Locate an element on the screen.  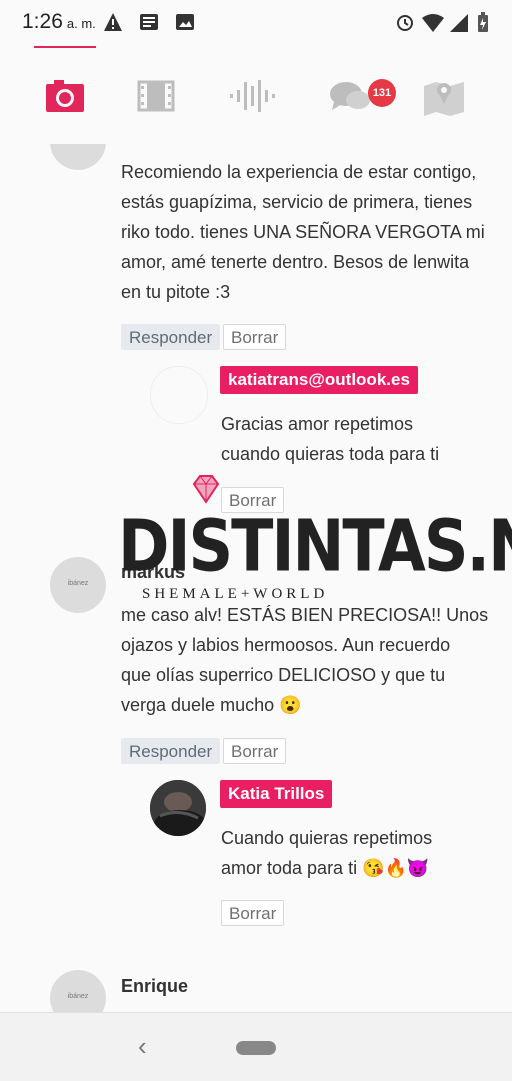
battery-icon is located at coordinates (483, 22).